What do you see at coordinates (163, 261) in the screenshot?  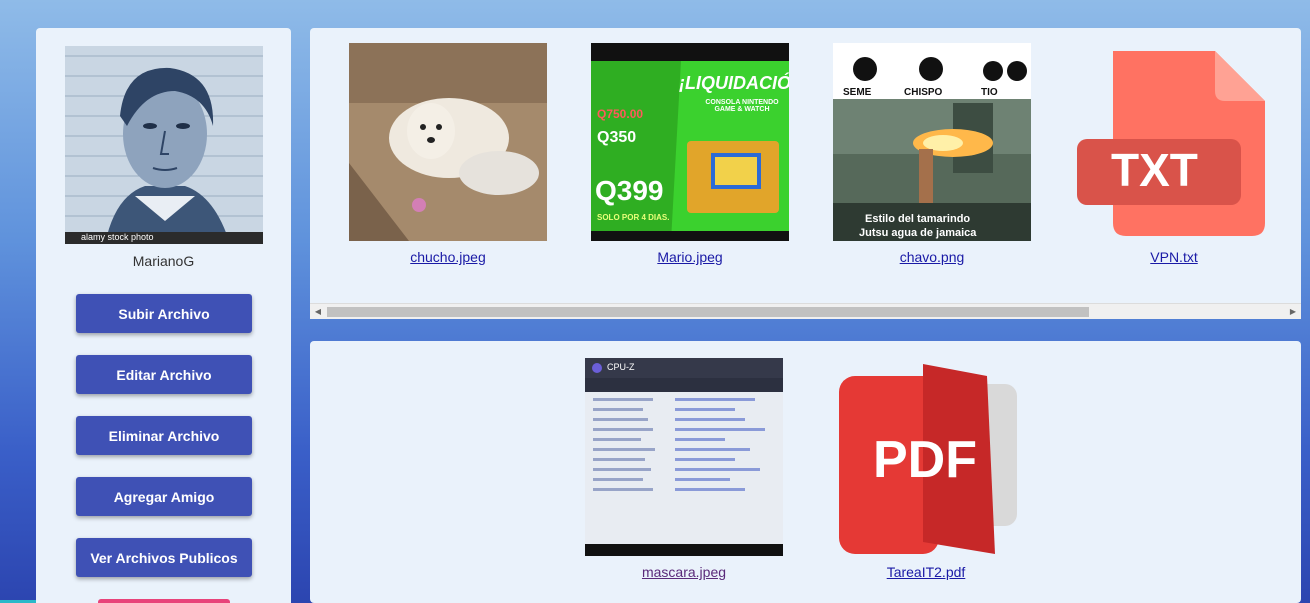 I see `username: MarianoG` at bounding box center [163, 261].